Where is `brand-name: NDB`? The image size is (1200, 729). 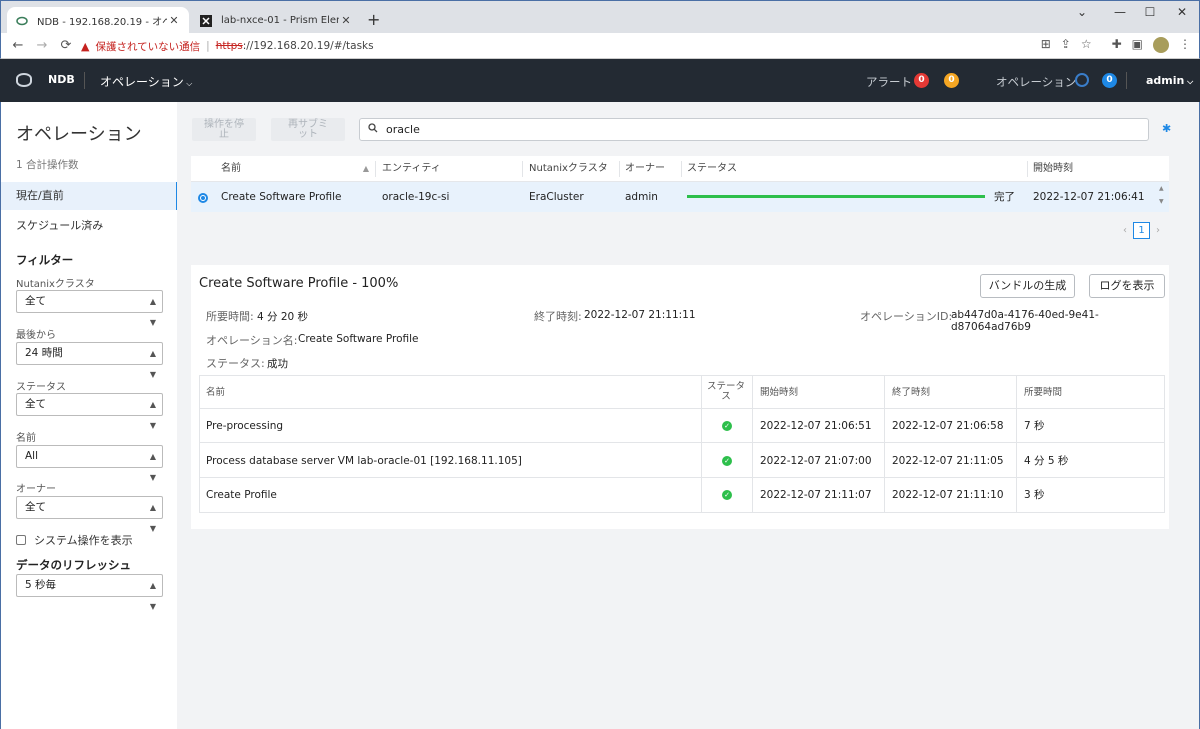
brand-name: NDB is located at coordinates (61, 79).